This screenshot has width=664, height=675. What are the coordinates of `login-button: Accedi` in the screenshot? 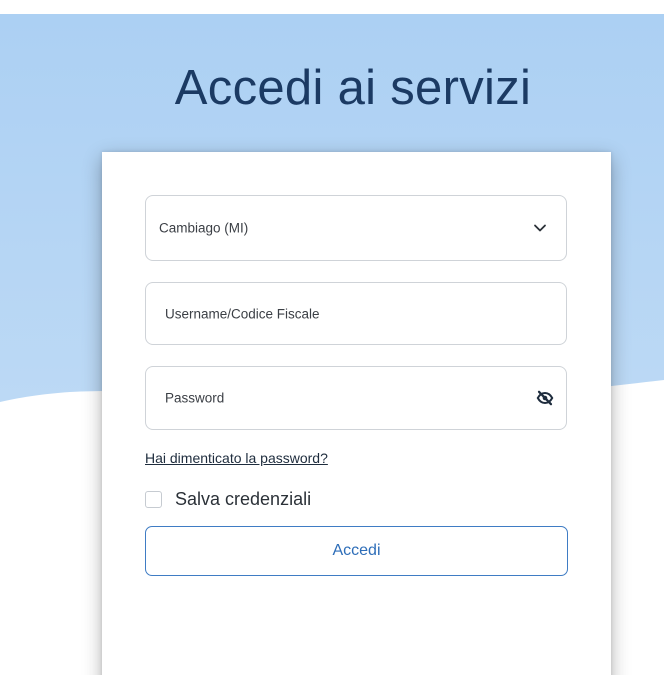 It's located at (356, 551).